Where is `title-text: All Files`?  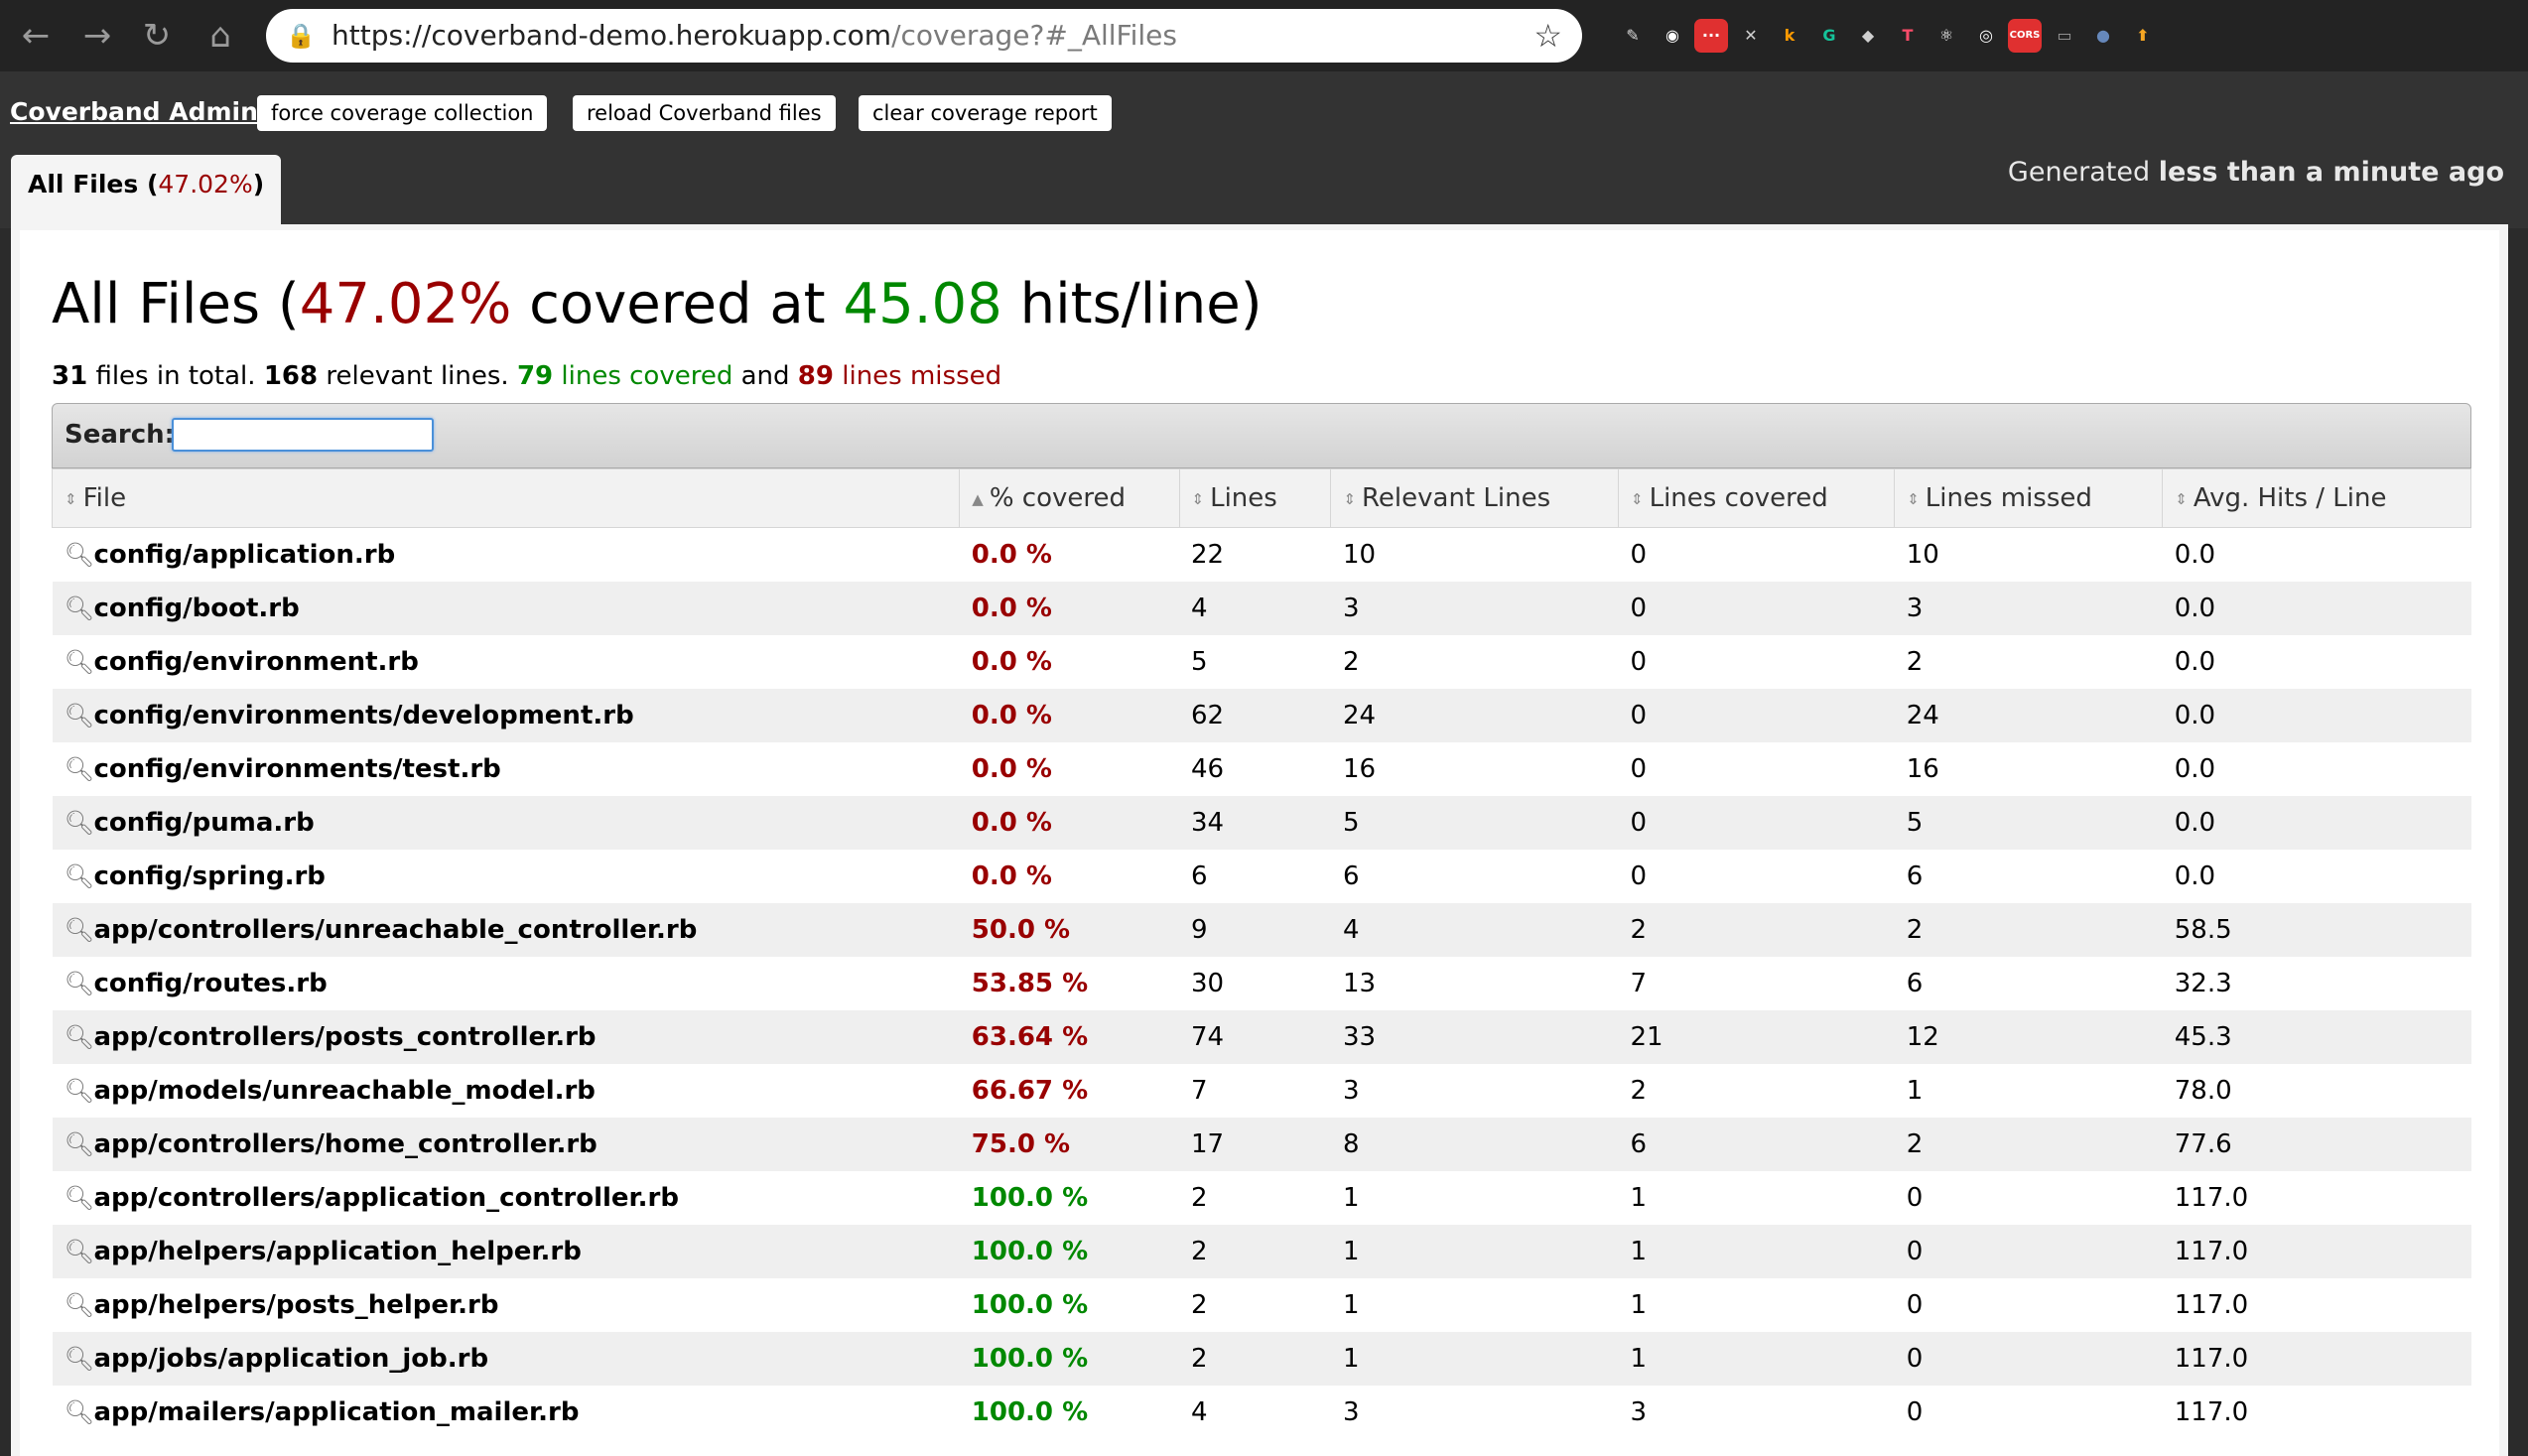 title-text: All Files is located at coordinates (157, 304).